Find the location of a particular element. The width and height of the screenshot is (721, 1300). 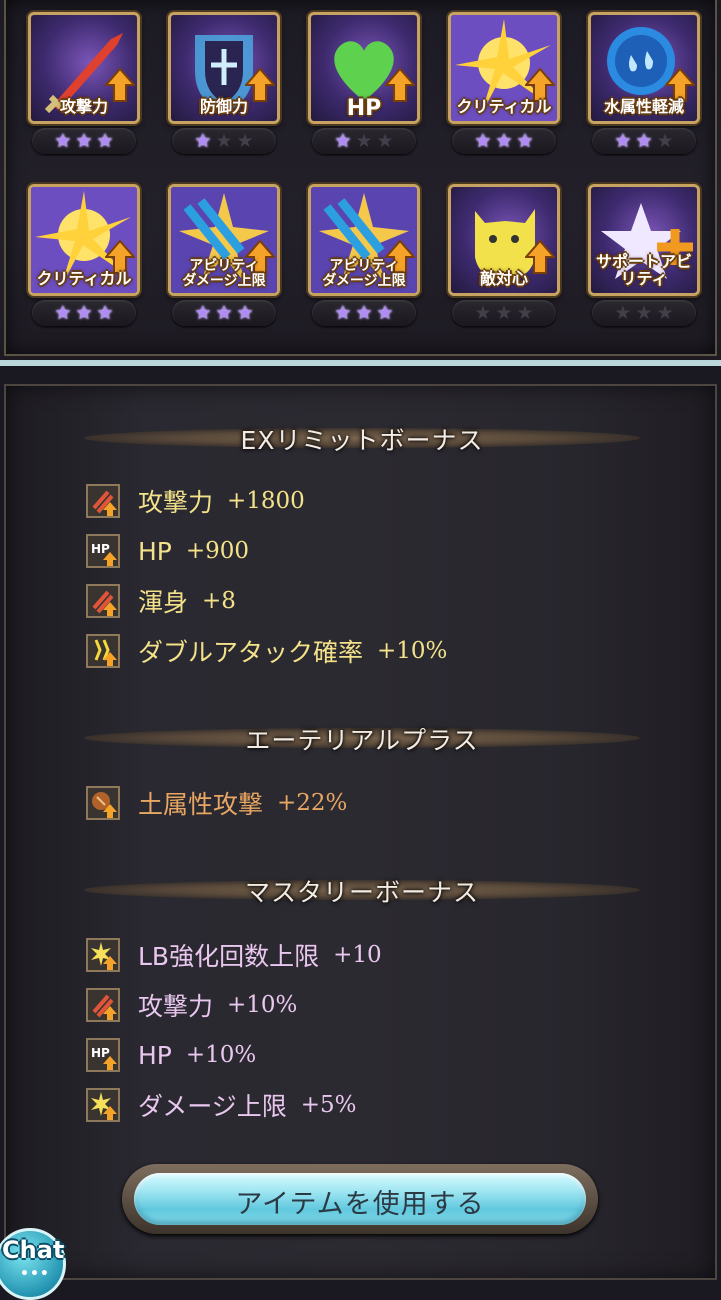

limit-bonus-label: 攻撃力 is located at coordinates (83, 106).